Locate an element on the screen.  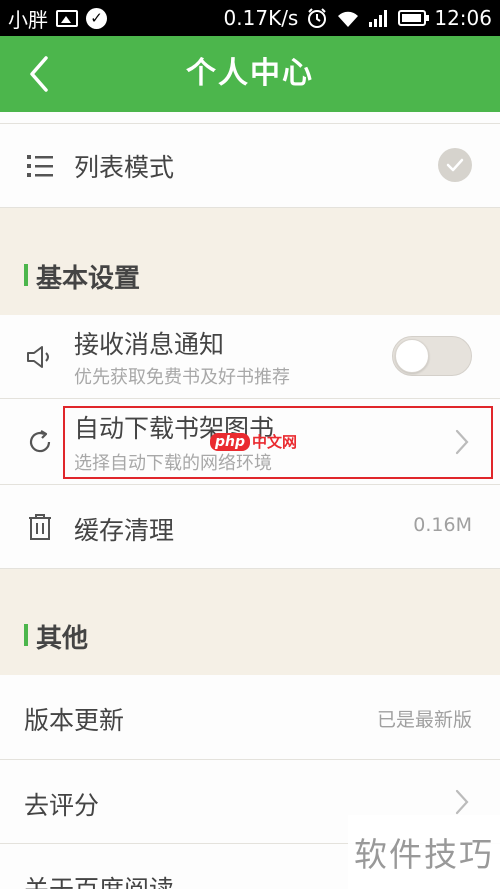
check-icon is located at coordinates (455, 165).